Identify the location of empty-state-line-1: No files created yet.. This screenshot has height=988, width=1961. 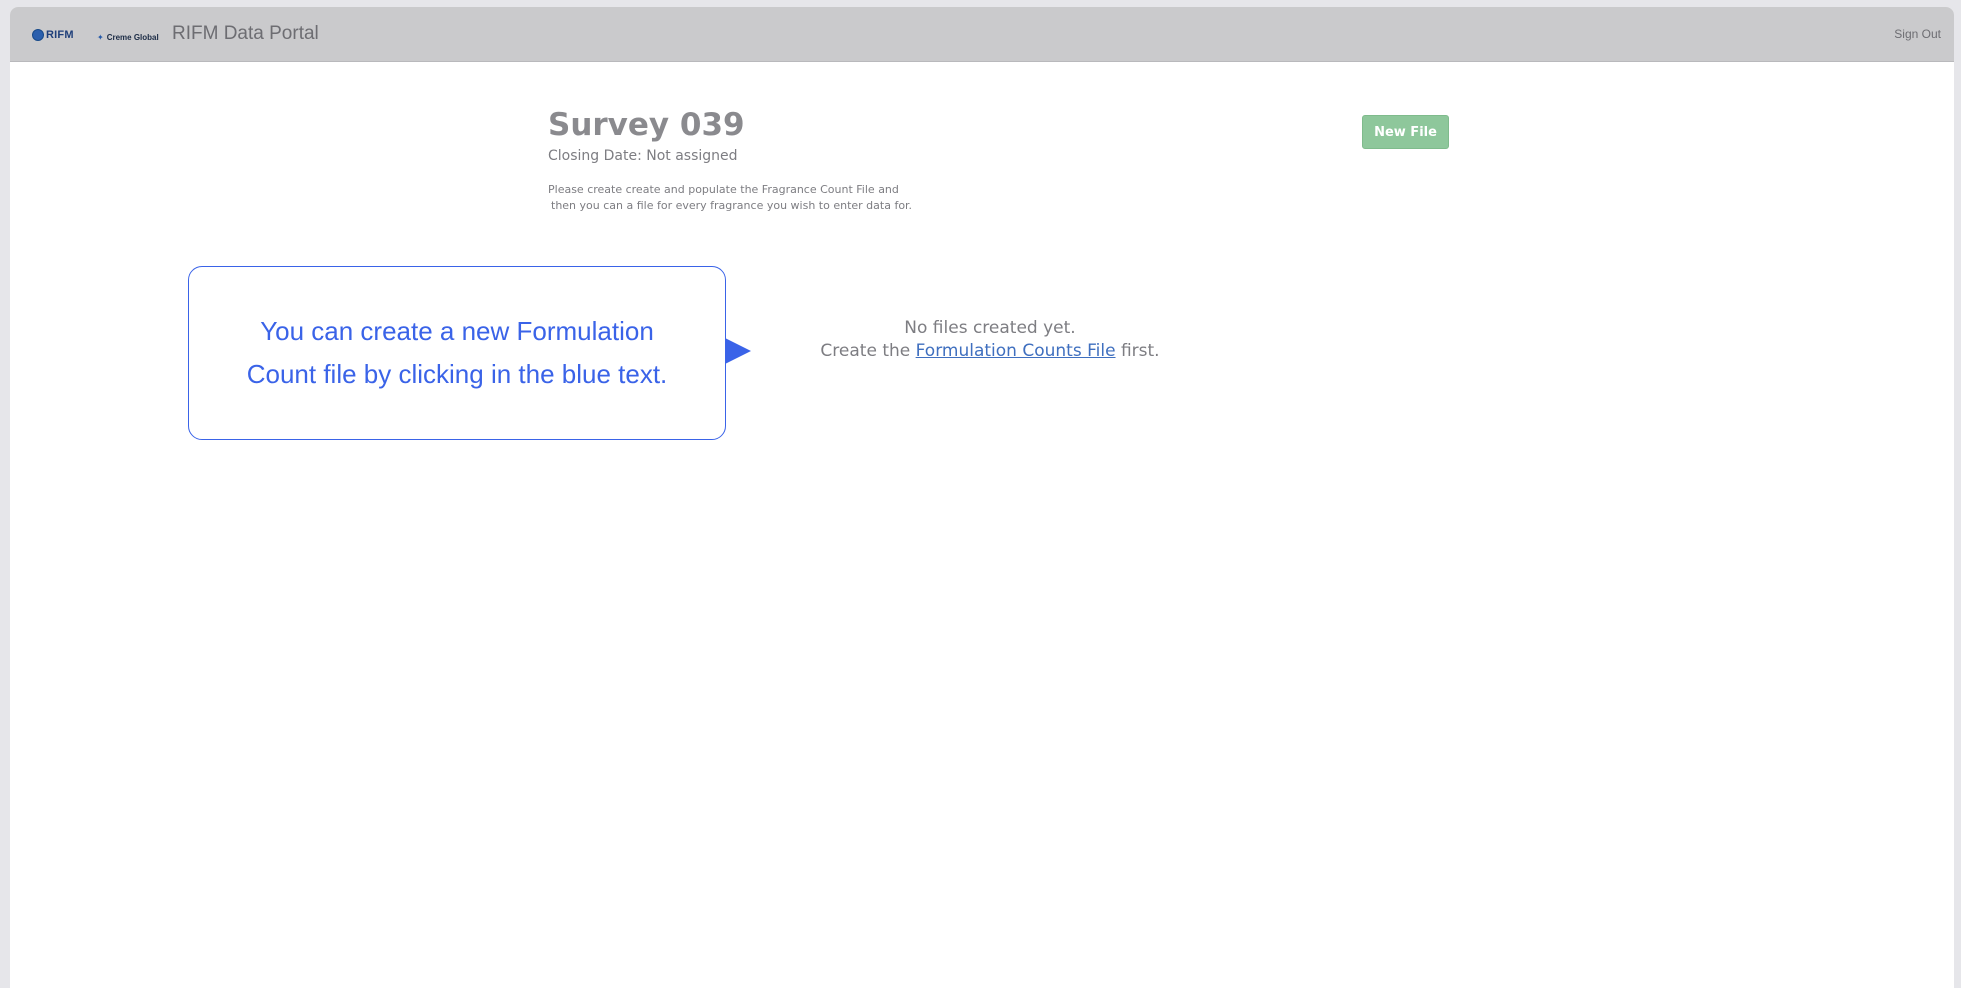
(990, 328).